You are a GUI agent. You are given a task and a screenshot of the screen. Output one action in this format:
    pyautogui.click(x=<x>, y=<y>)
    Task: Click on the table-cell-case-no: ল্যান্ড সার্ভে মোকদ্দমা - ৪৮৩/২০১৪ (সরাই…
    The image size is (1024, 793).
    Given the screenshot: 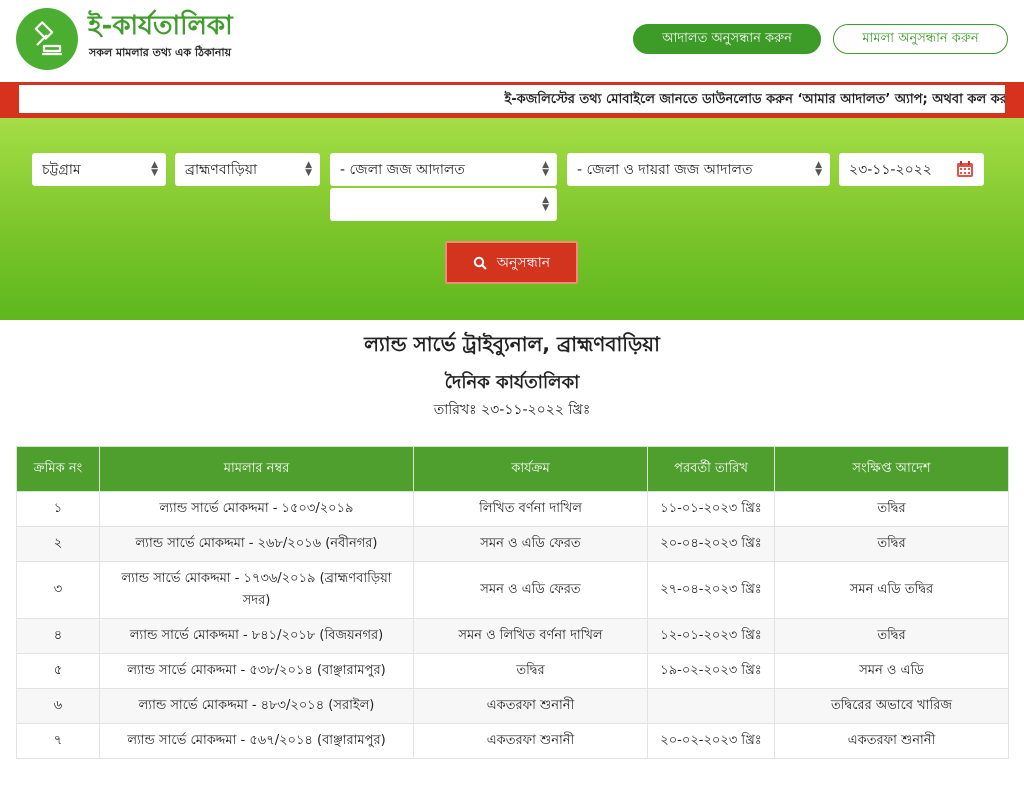 What is the action you would take?
    pyautogui.click(x=256, y=706)
    